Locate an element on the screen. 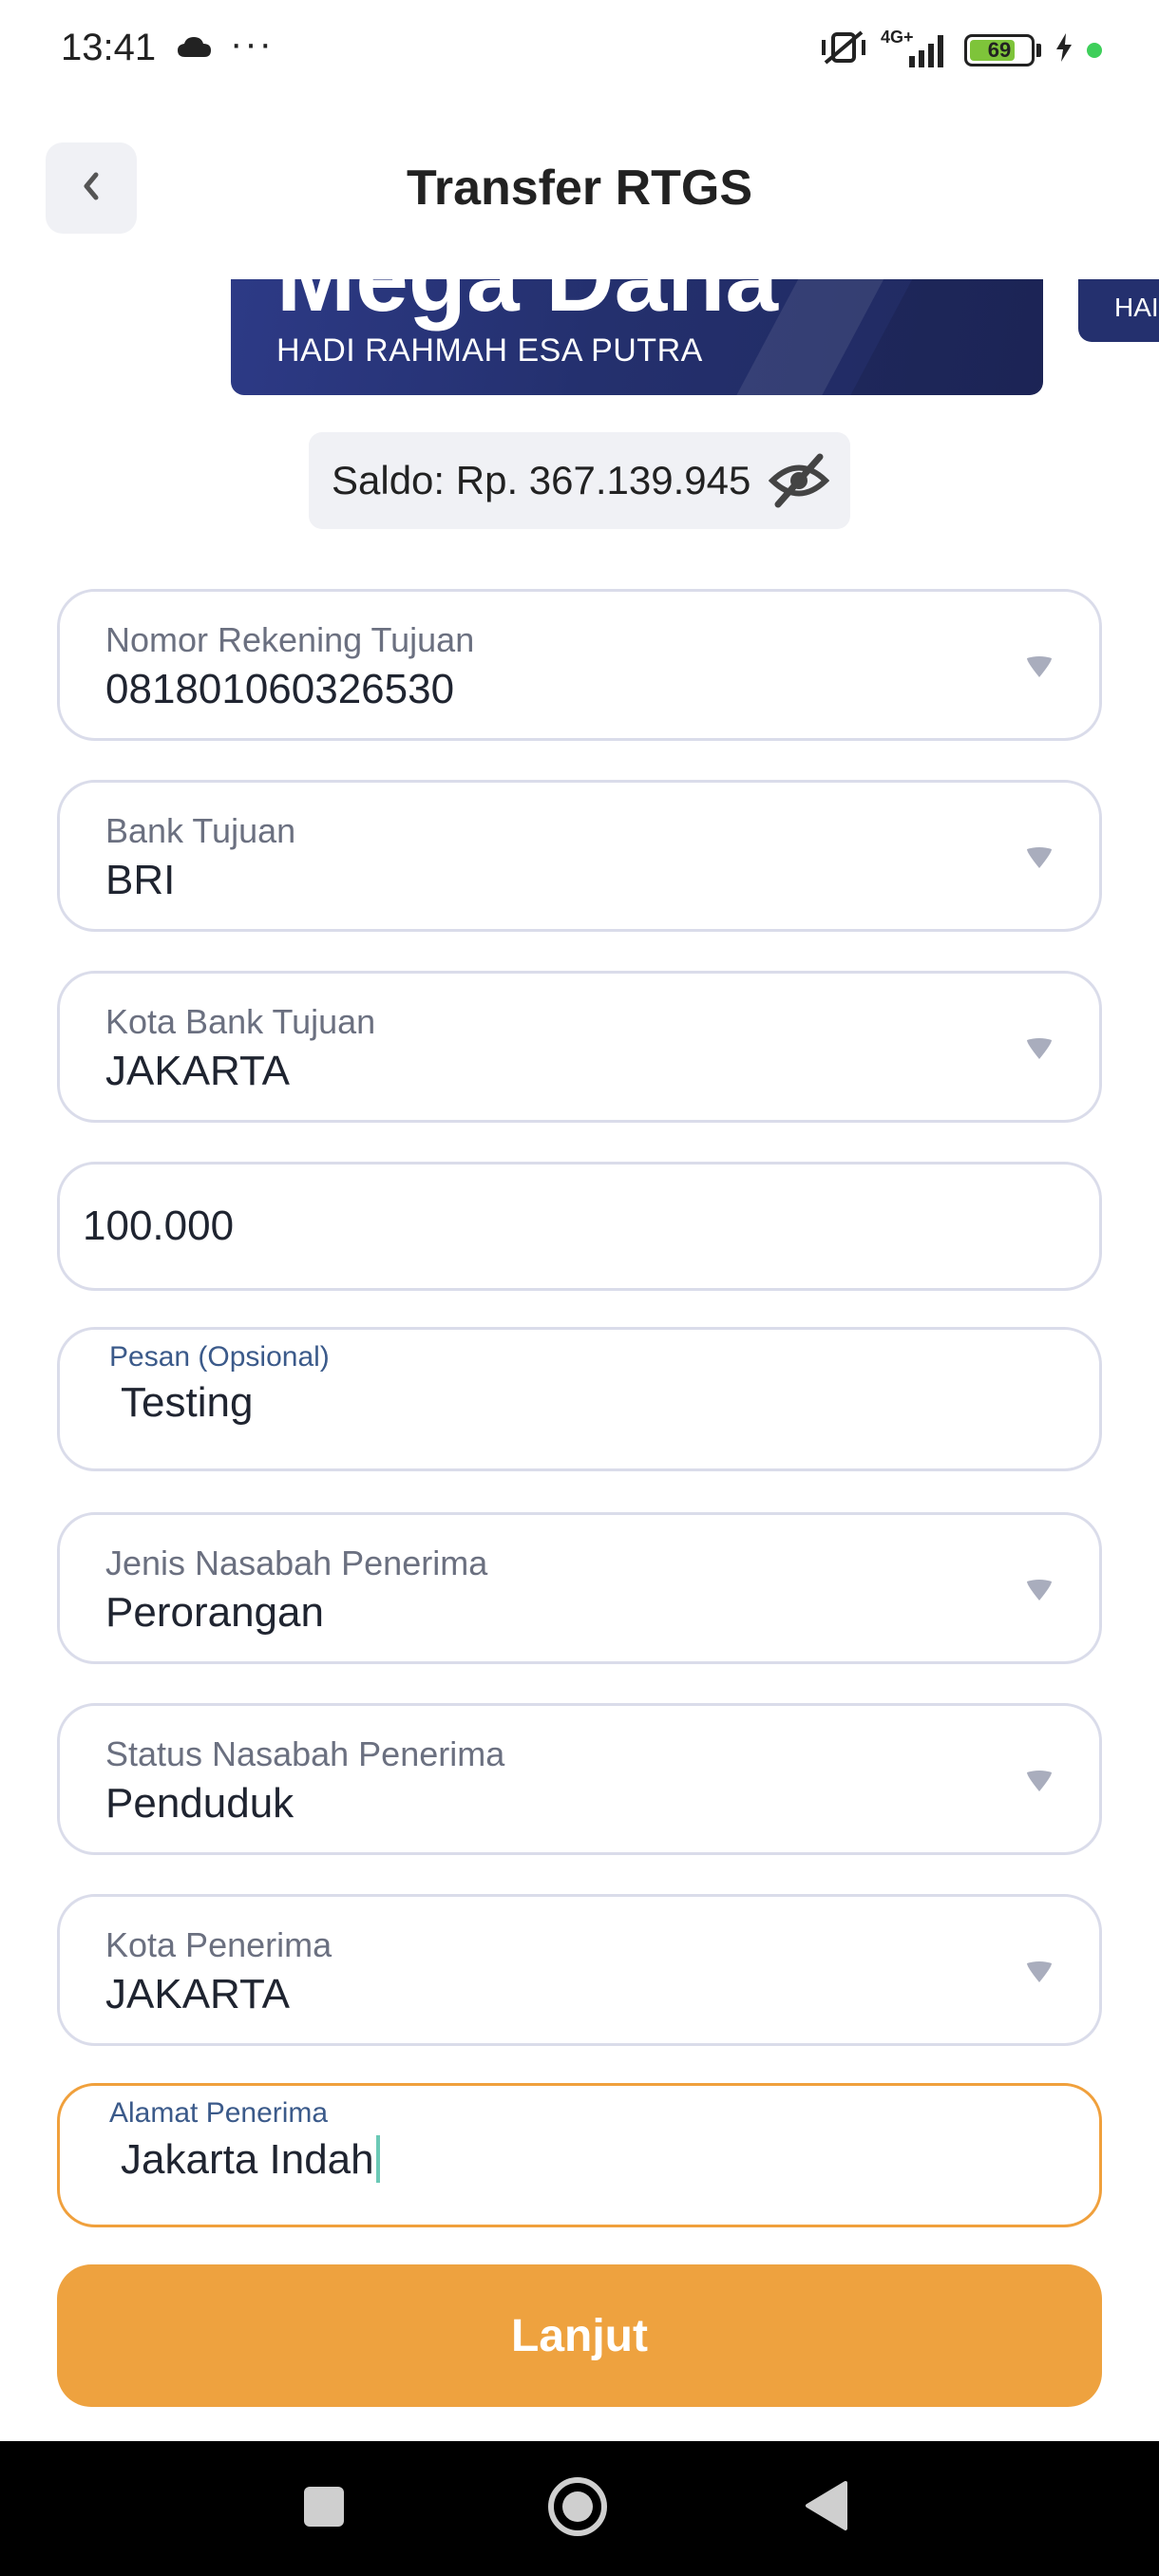  home-icon is located at coordinates (577, 2509).